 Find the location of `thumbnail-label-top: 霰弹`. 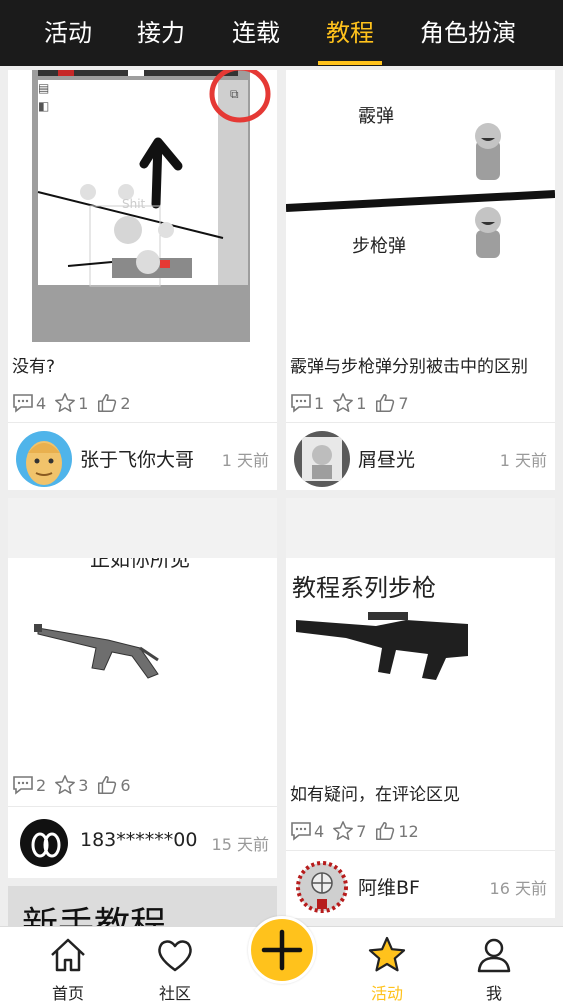

thumbnail-label-top: 霰弹 is located at coordinates (376, 116).